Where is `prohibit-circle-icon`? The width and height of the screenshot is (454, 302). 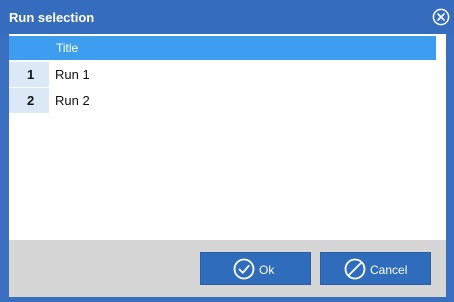 prohibit-circle-icon is located at coordinates (355, 269).